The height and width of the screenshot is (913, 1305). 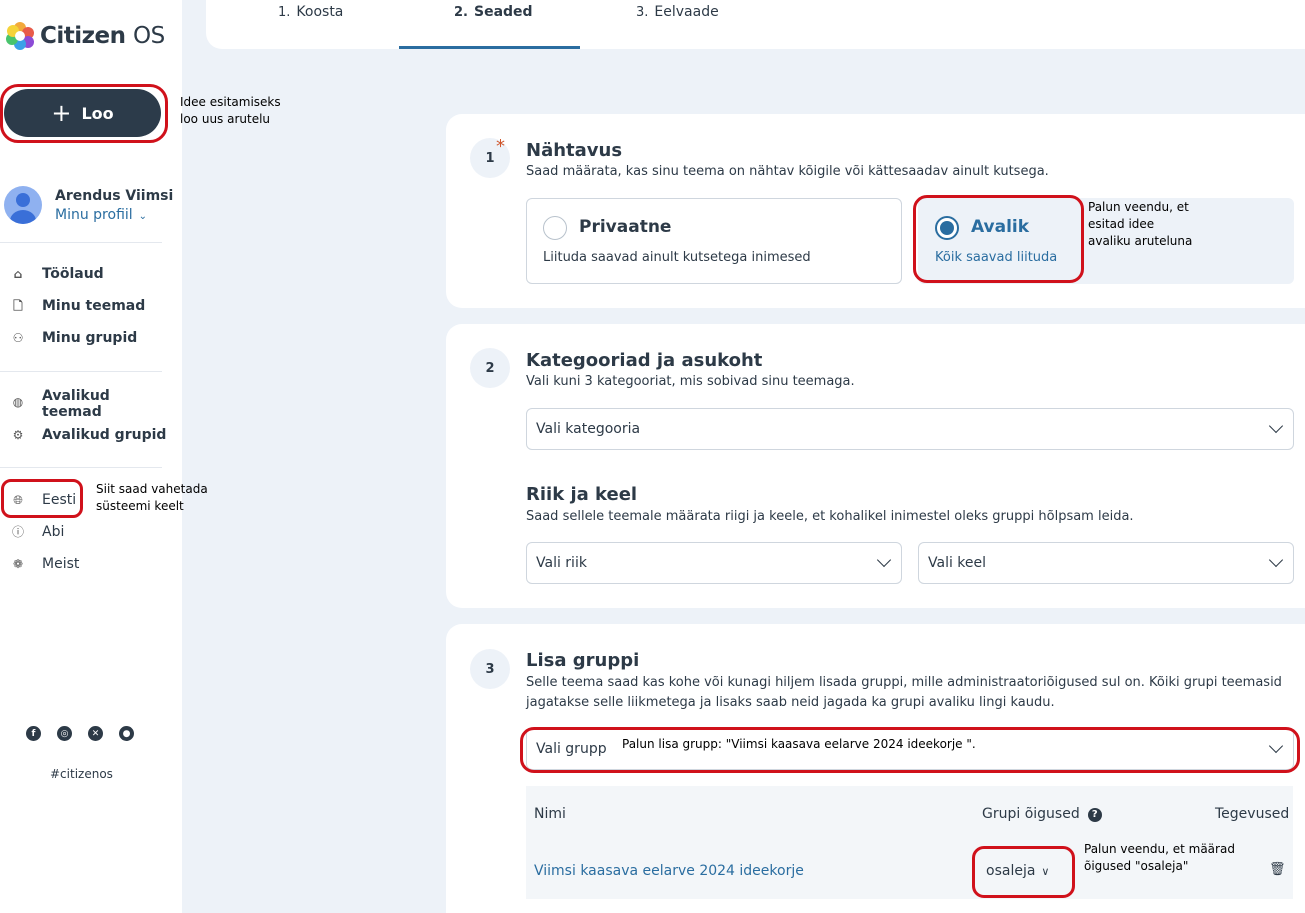 I want to click on instagram-icon: ◎, so click(x=64, y=733).